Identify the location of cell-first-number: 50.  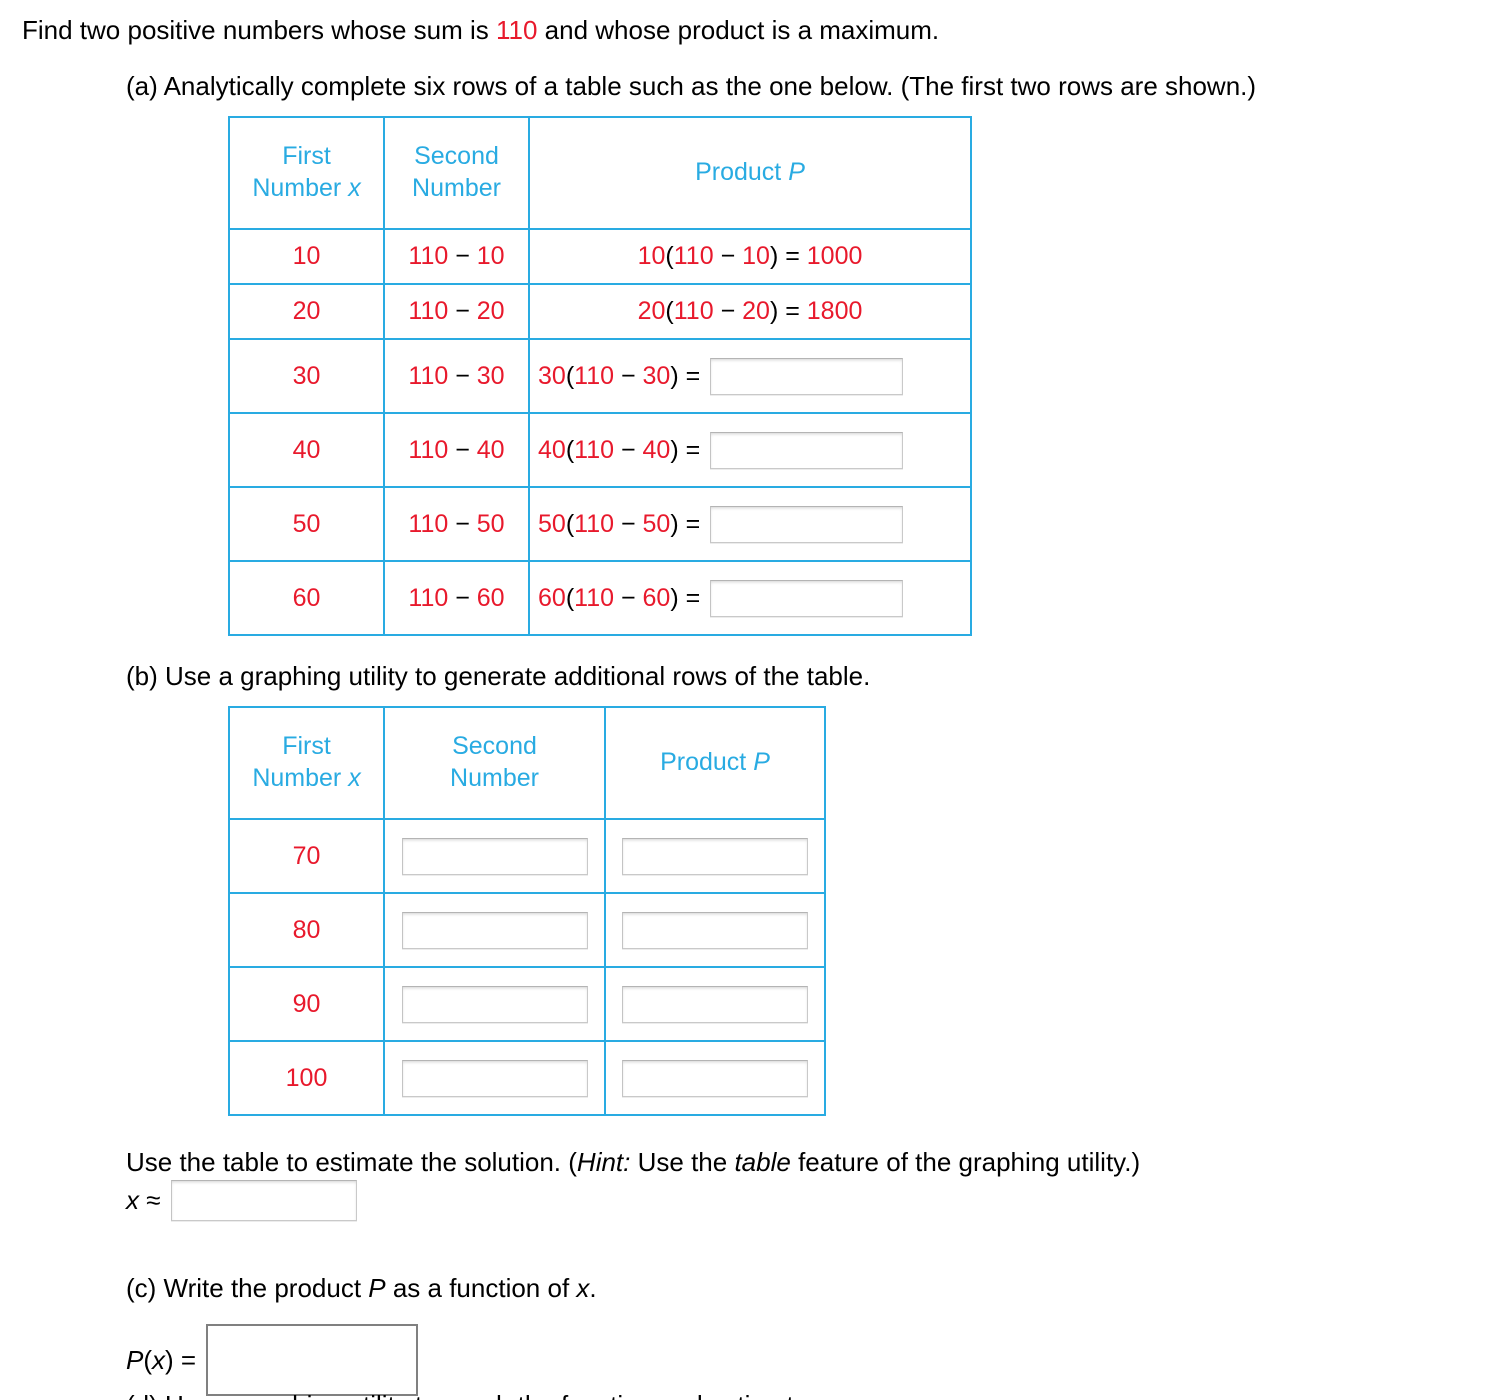
(306, 524).